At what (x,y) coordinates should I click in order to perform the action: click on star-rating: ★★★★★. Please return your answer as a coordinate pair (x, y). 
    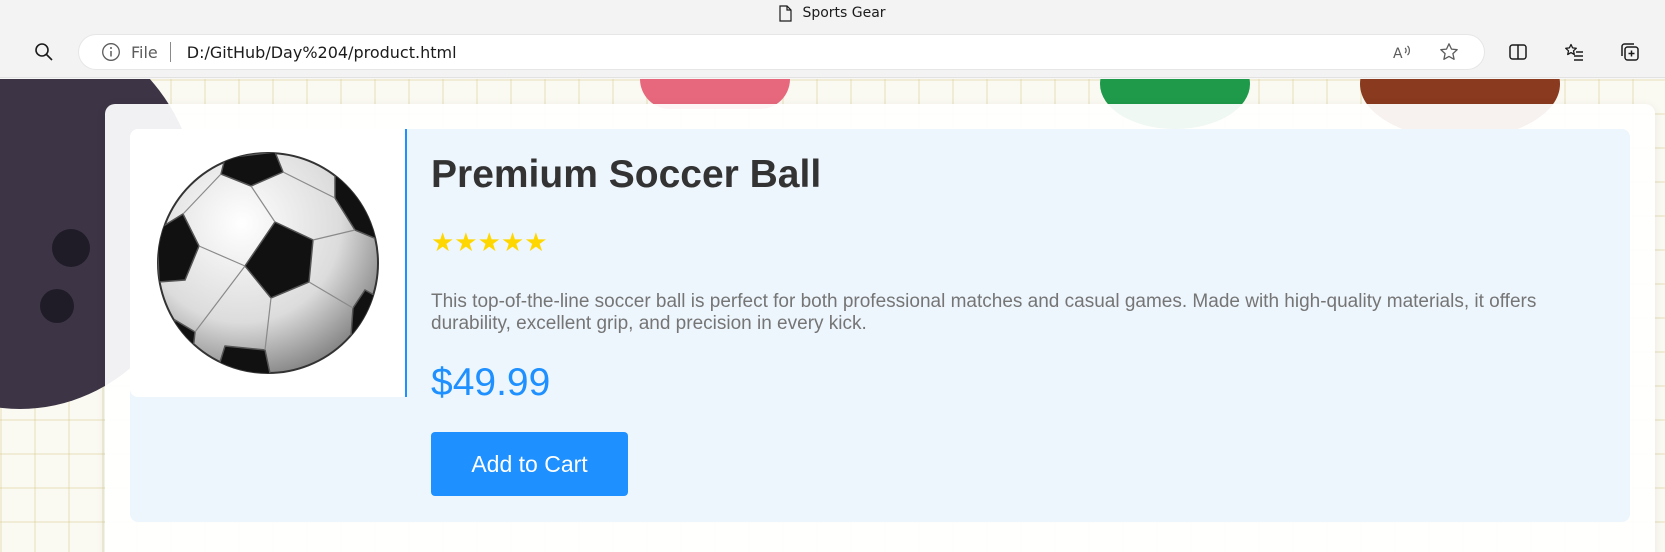
    Looking at the image, I should click on (489, 243).